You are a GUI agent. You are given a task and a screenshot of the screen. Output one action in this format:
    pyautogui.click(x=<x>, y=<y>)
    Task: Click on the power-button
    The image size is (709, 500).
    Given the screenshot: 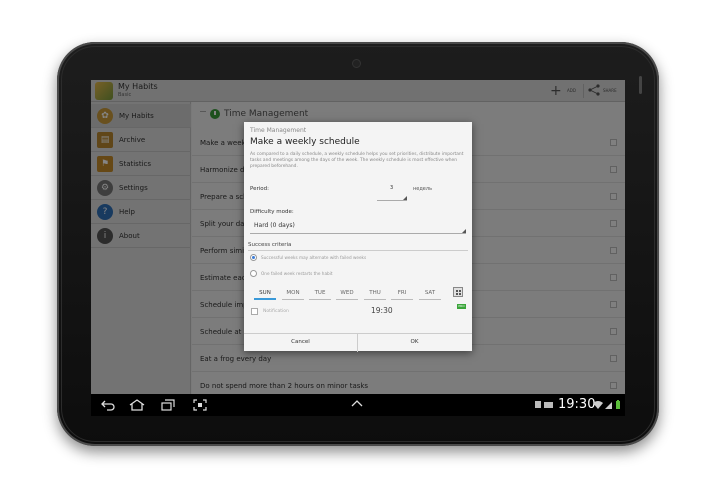 What is the action you would take?
    pyautogui.click(x=640, y=85)
    